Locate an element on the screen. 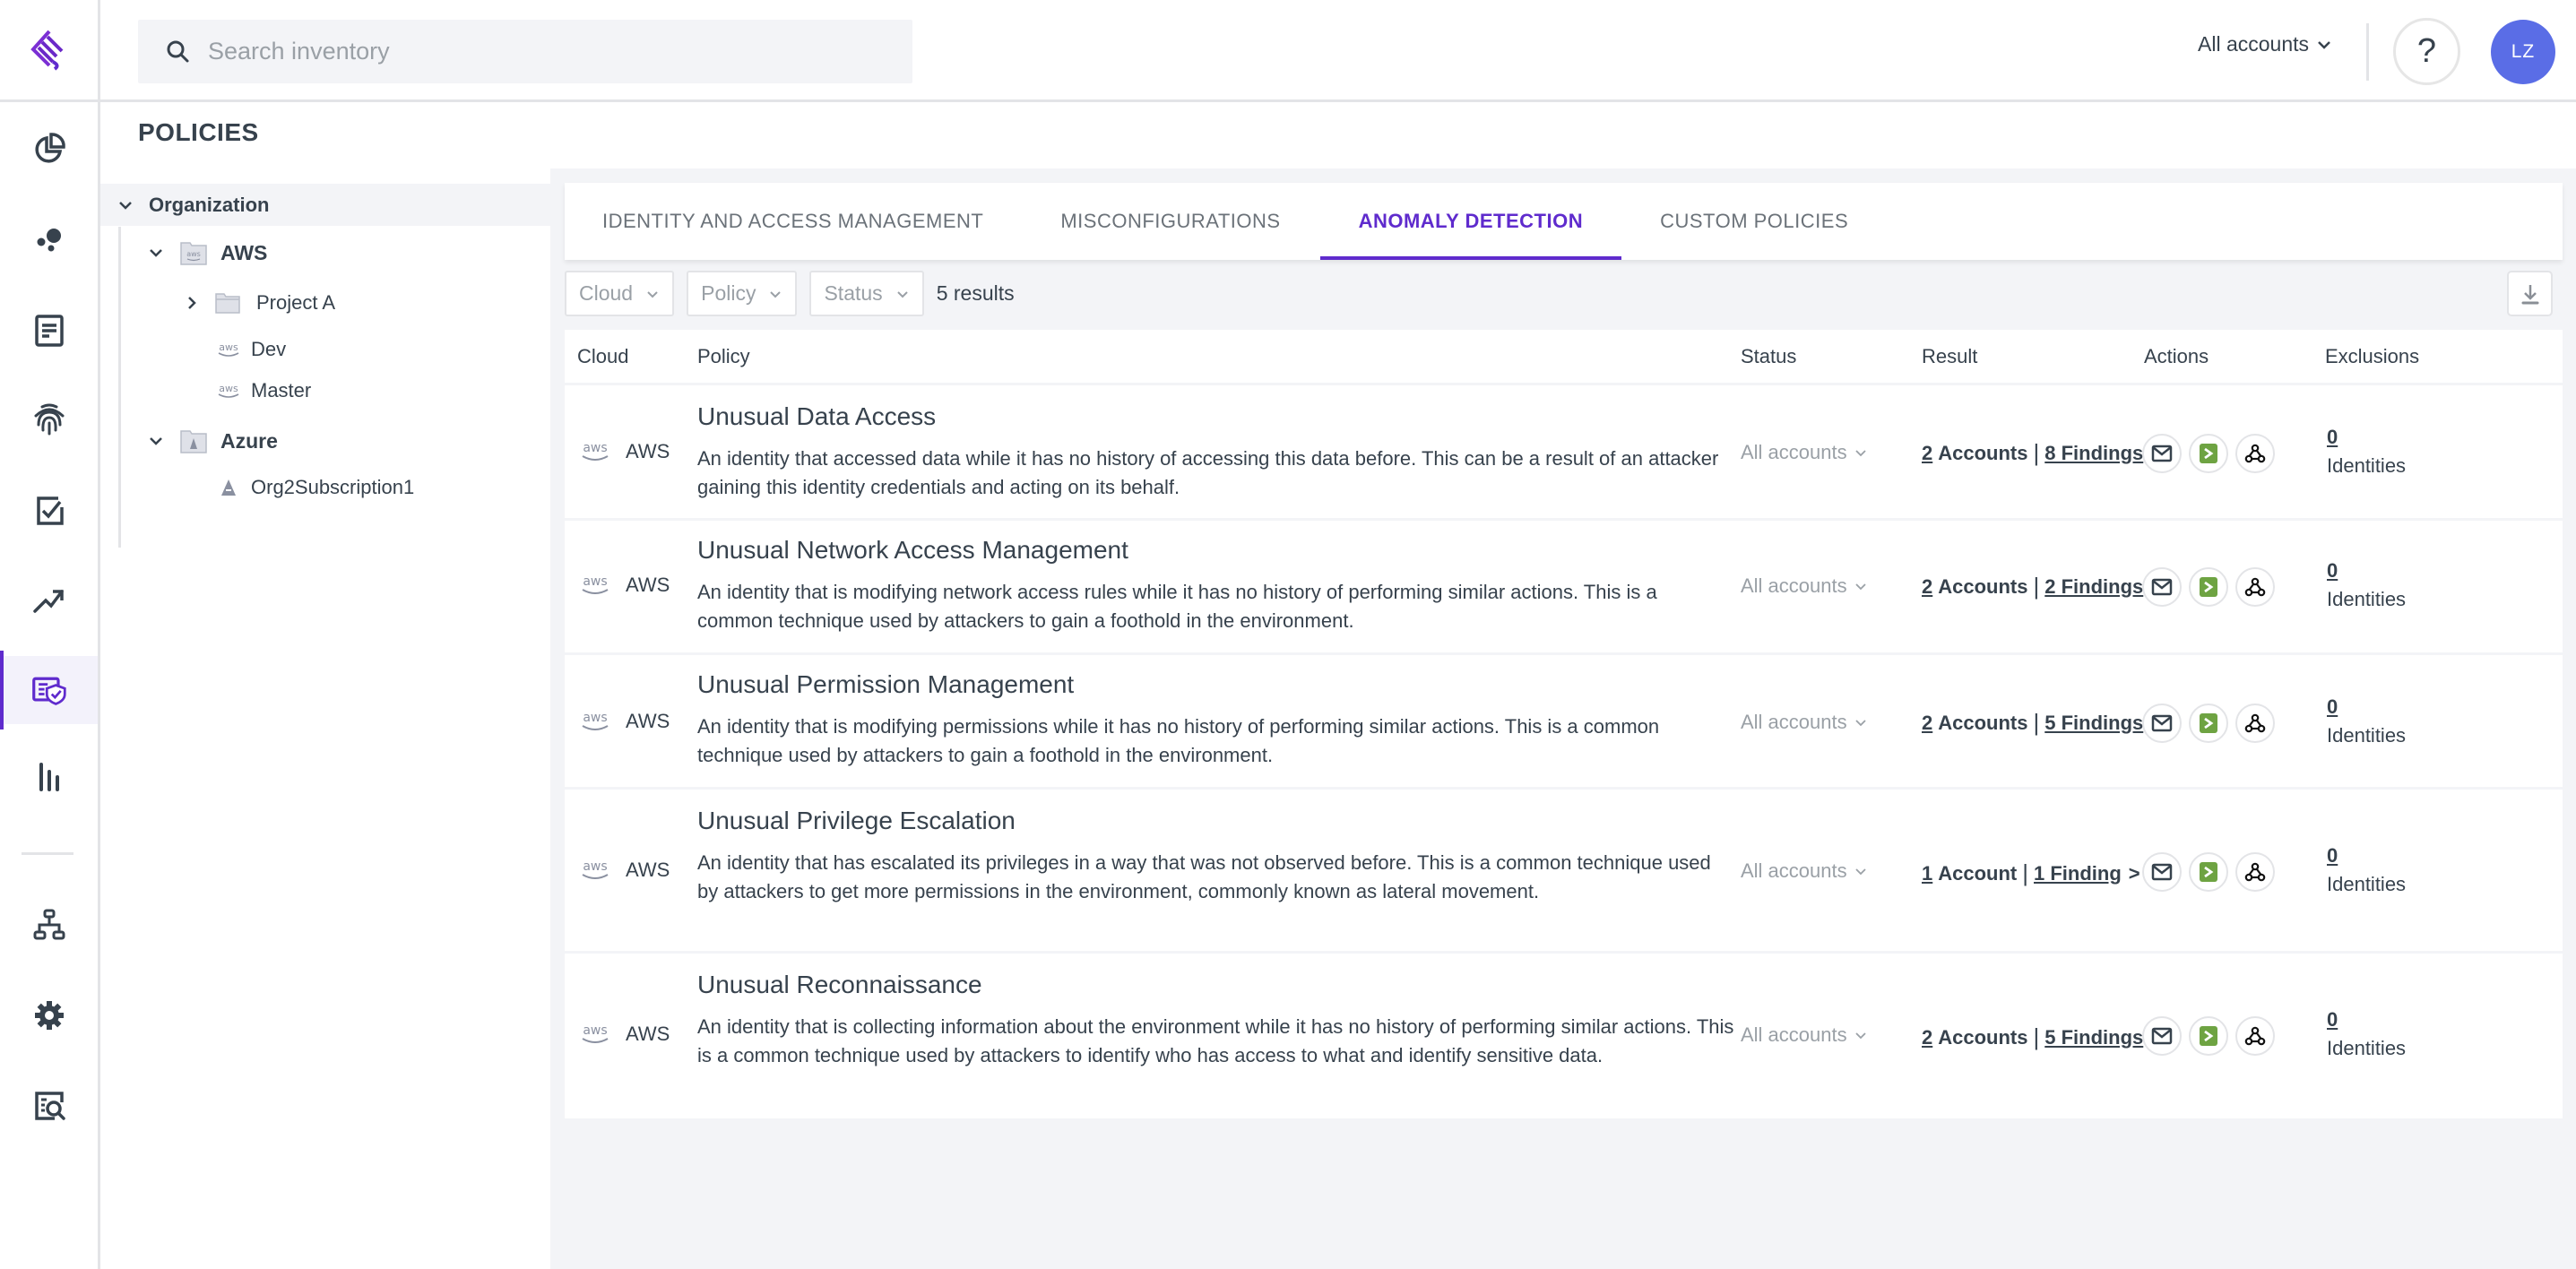  tree-node-project-a: Project A is located at coordinates (258, 303).